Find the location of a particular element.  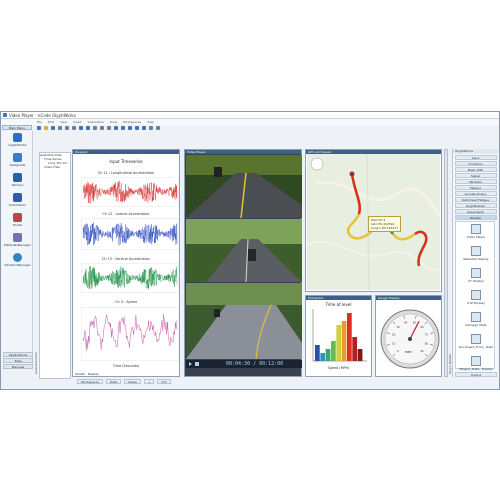

gauge-tick-label: 50 is located at coordinates (415, 323).